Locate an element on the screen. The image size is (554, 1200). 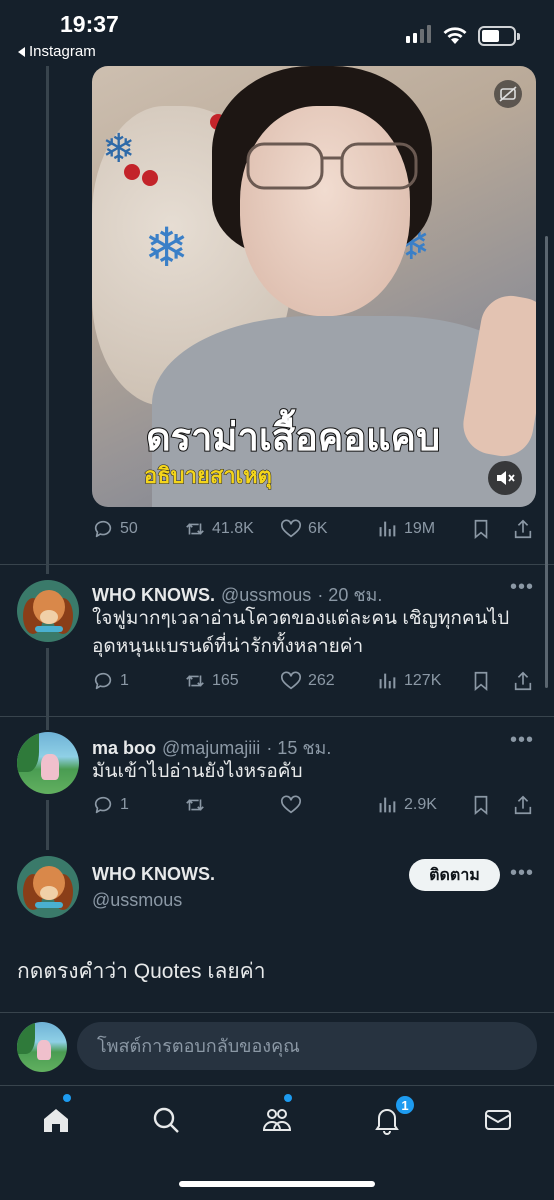
battery-icon is located at coordinates (499, 36).